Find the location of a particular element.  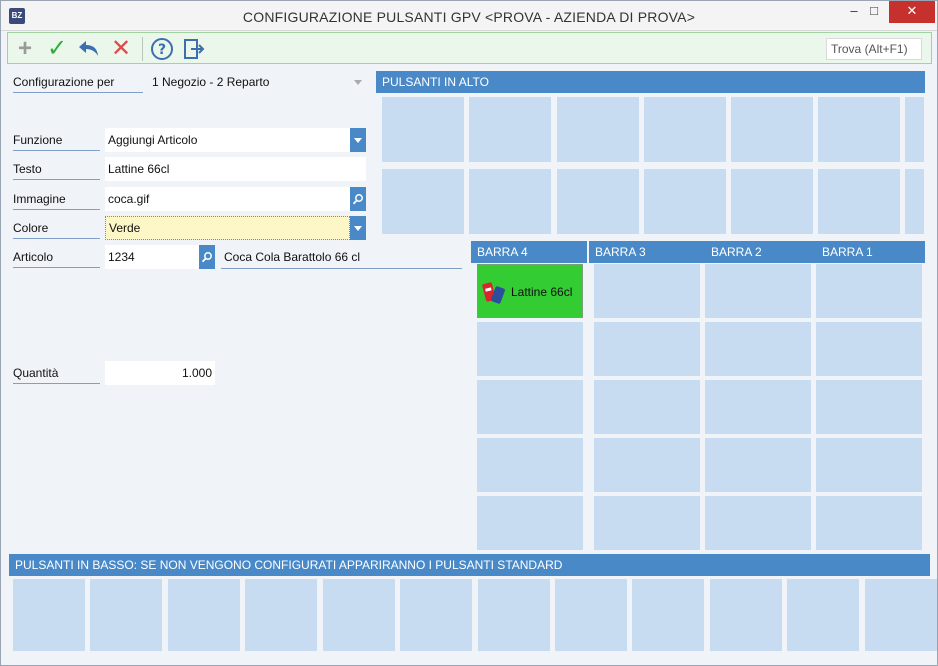

funzione-label: Funzione is located at coordinates (56, 142).